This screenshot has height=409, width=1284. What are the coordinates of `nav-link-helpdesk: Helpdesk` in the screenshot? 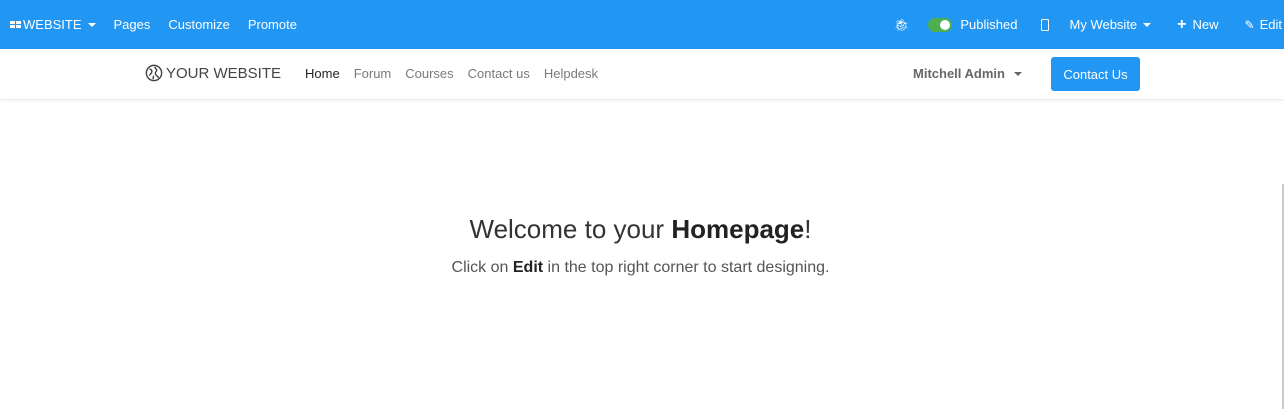 It's located at (571, 73).